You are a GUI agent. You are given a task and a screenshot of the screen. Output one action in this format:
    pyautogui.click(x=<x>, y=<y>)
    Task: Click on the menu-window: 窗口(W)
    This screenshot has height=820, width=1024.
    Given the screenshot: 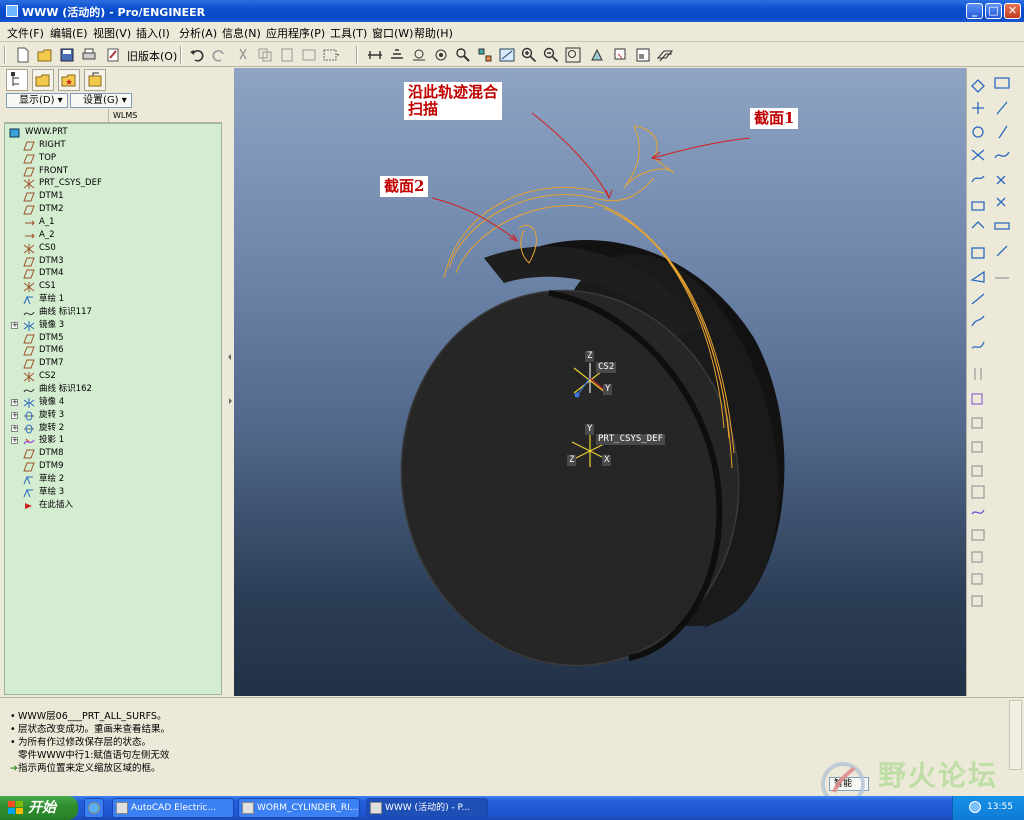 What is the action you would take?
    pyautogui.click(x=392, y=33)
    